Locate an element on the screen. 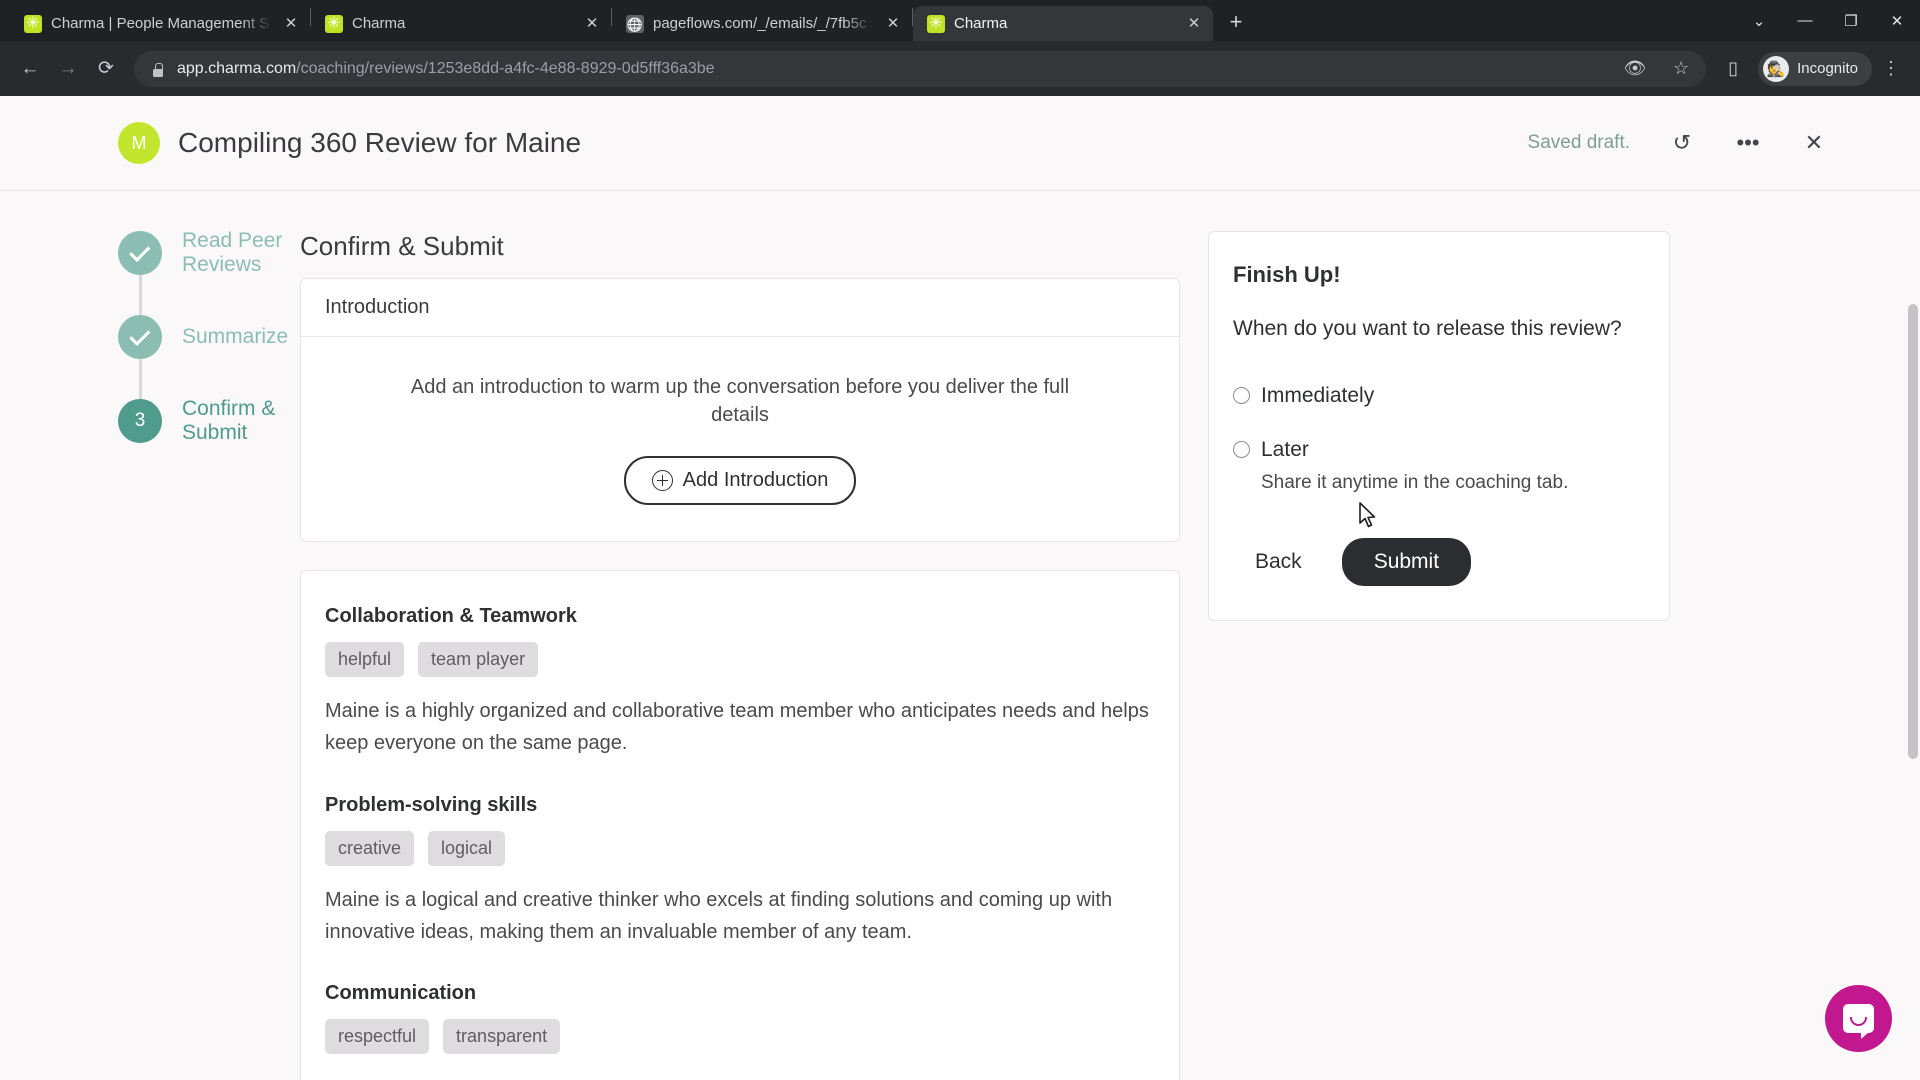 The width and height of the screenshot is (1920, 1080). new-tab-button: + is located at coordinates (1236, 23).